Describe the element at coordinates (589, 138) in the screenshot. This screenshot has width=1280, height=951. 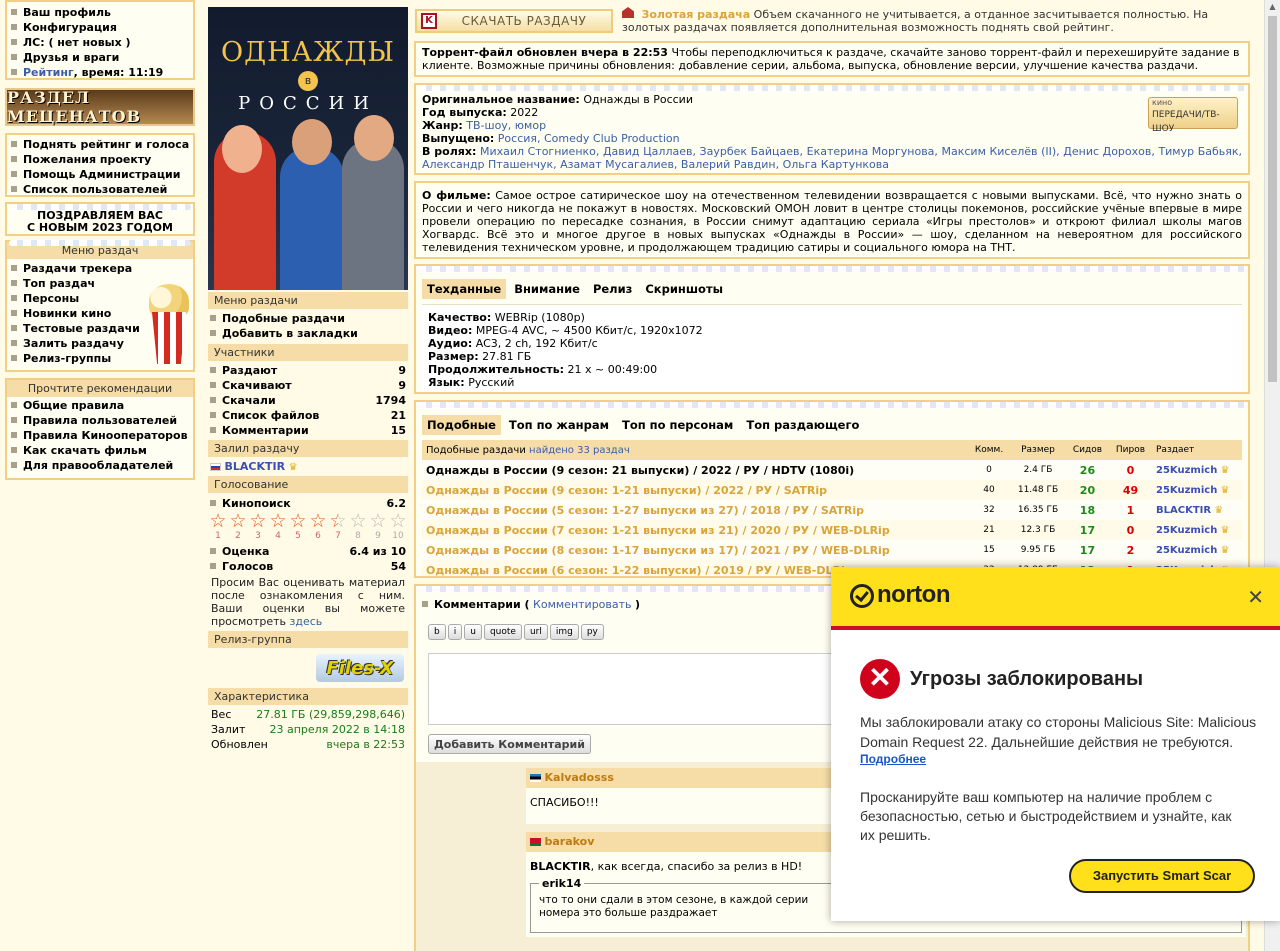
I see `released-link: Россия, Comedy Club Production` at that location.